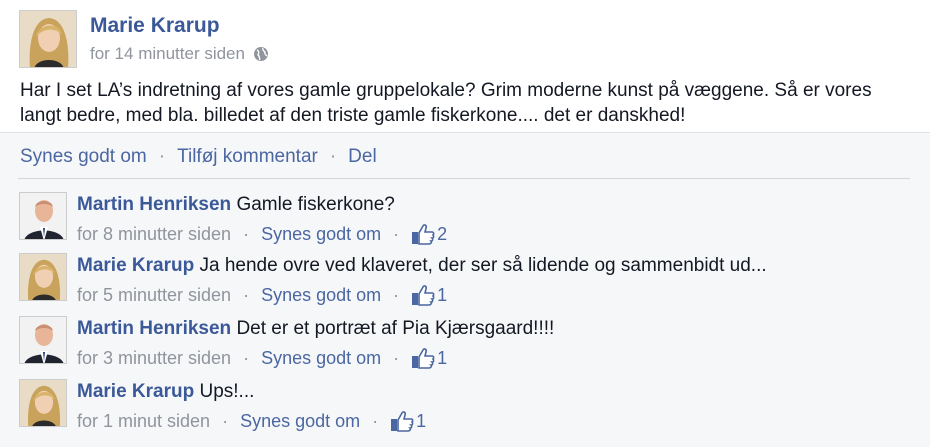 The height and width of the screenshot is (447, 930). Describe the element at coordinates (154, 358) in the screenshot. I see `comment-timestamp: for 3 minutter siden` at that location.